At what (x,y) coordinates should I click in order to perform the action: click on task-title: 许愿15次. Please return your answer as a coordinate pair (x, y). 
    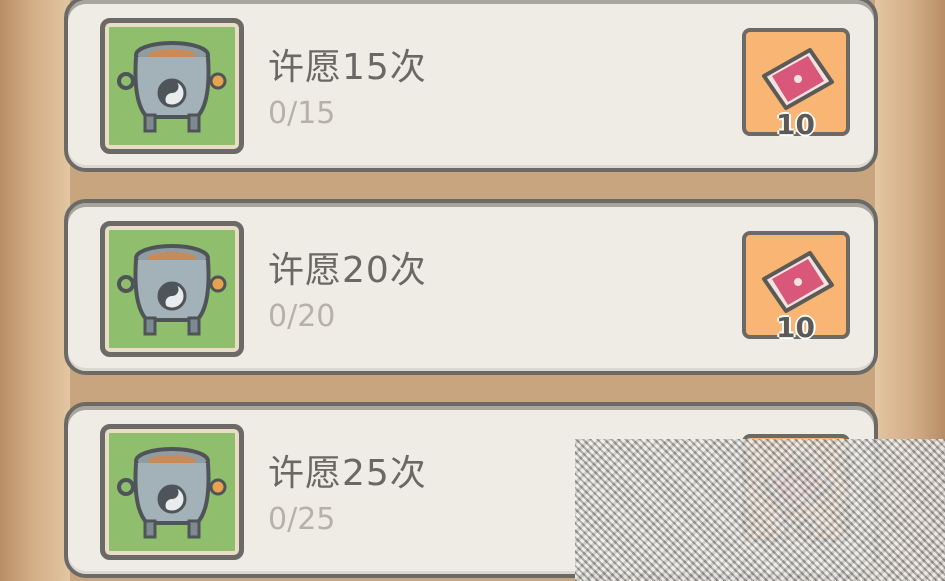
    Looking at the image, I should click on (347, 67).